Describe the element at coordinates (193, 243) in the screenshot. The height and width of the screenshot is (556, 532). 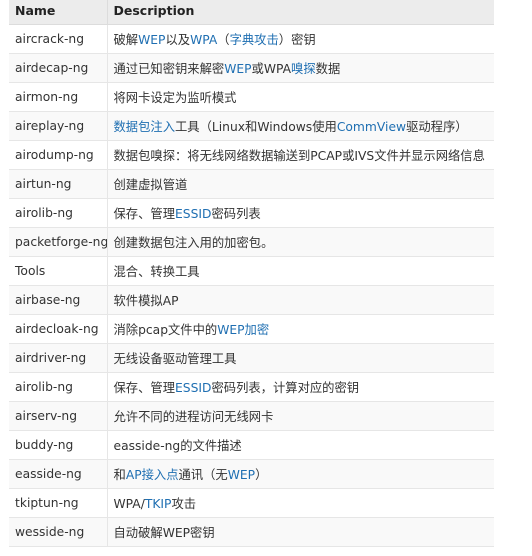
I see `description-text: 创建数据包注入用的加密包。` at that location.